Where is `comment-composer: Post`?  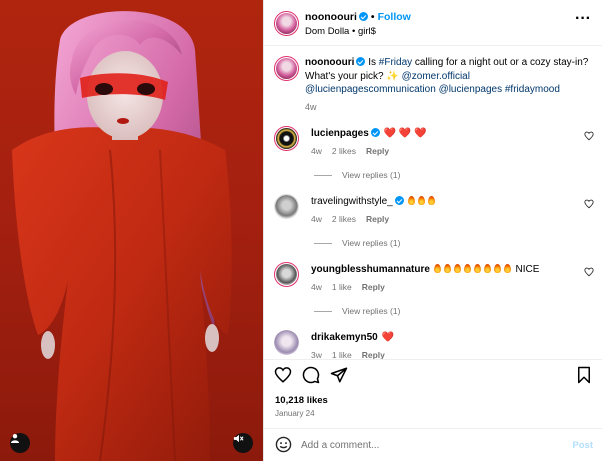 comment-composer: Post is located at coordinates (433, 444).